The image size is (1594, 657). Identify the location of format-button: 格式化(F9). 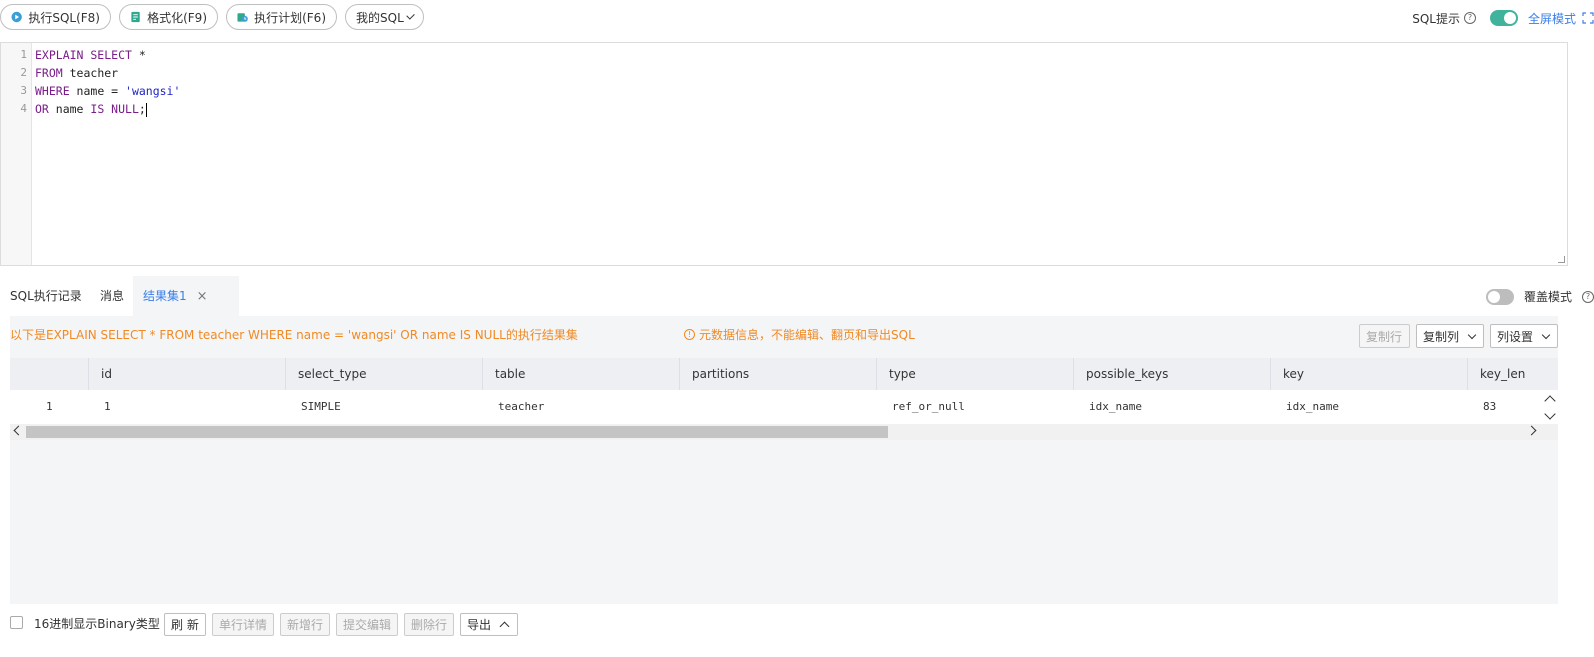
(168, 17).